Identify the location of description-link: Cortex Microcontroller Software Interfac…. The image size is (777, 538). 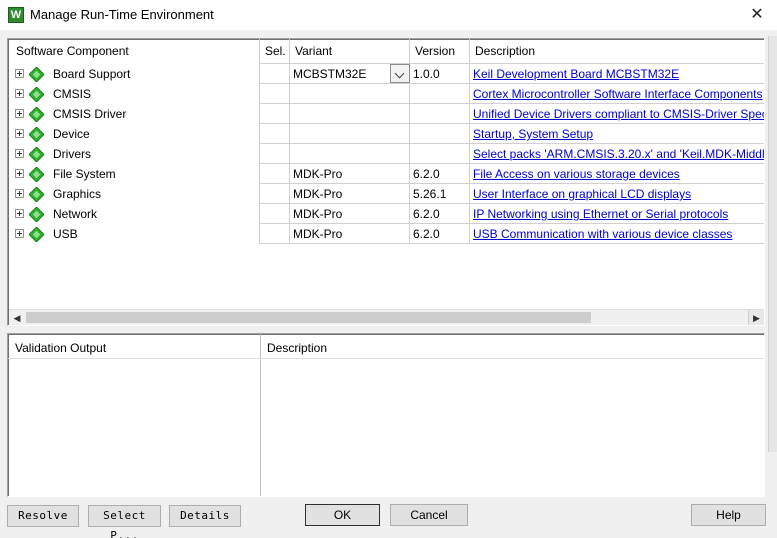
(618, 94).